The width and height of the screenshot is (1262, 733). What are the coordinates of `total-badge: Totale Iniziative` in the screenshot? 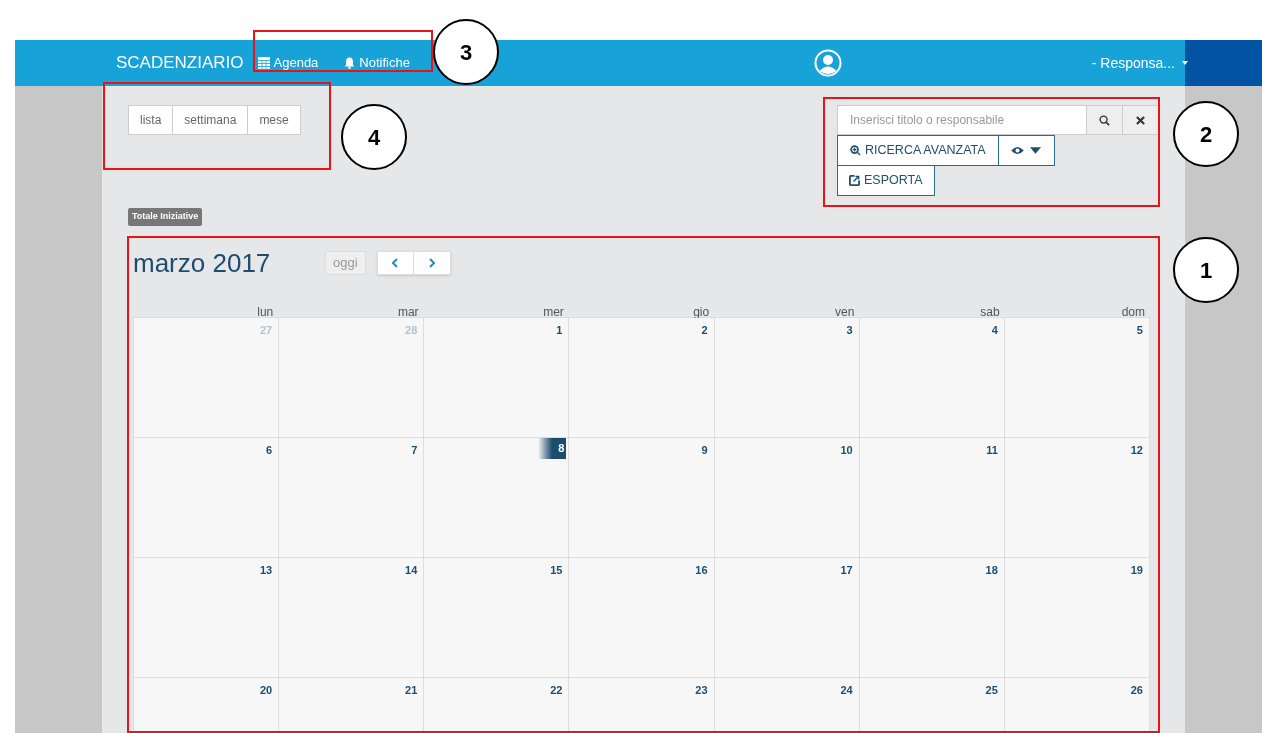 It's located at (165, 217).